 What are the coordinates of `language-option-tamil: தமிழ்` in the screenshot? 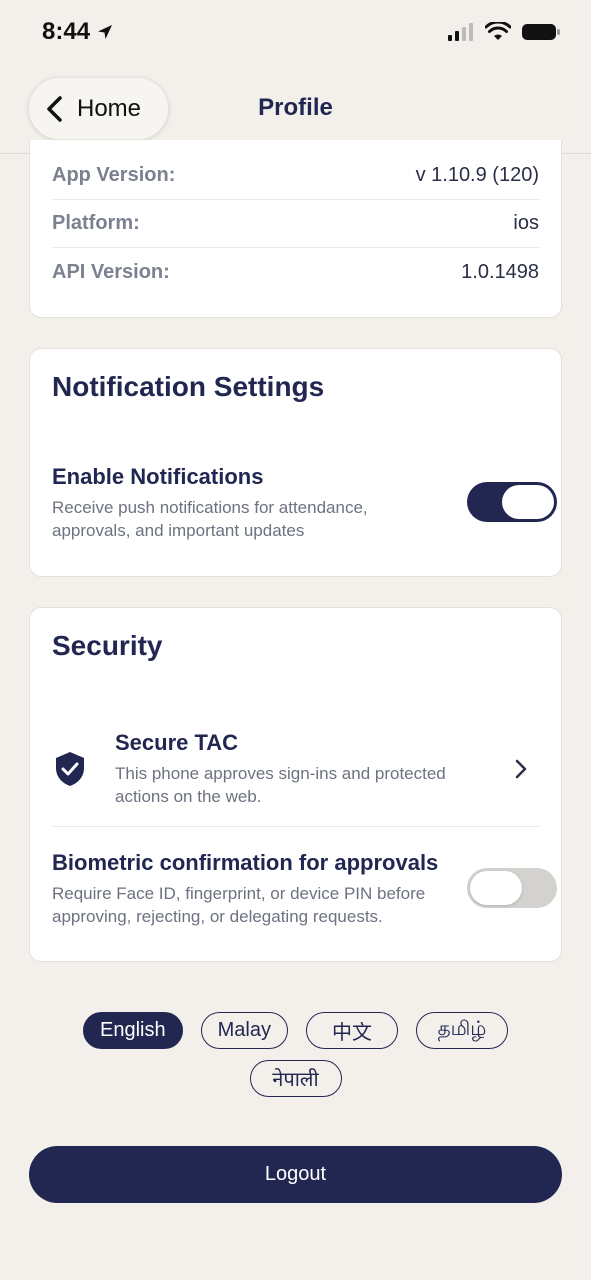 It's located at (461, 1030).